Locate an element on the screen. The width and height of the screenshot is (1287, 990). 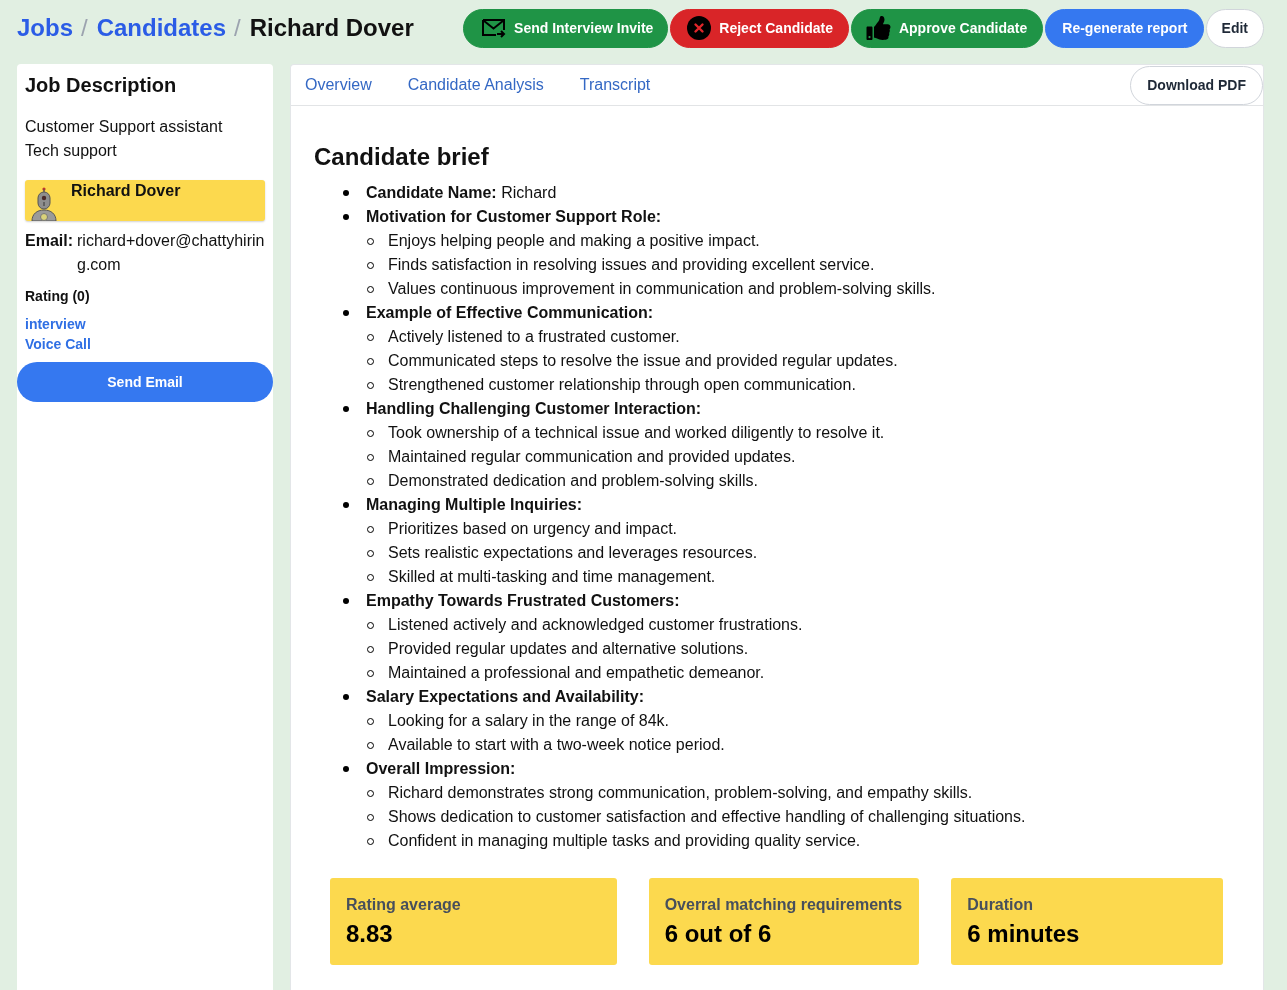
tab: Candidate Analysis is located at coordinates (475, 85).